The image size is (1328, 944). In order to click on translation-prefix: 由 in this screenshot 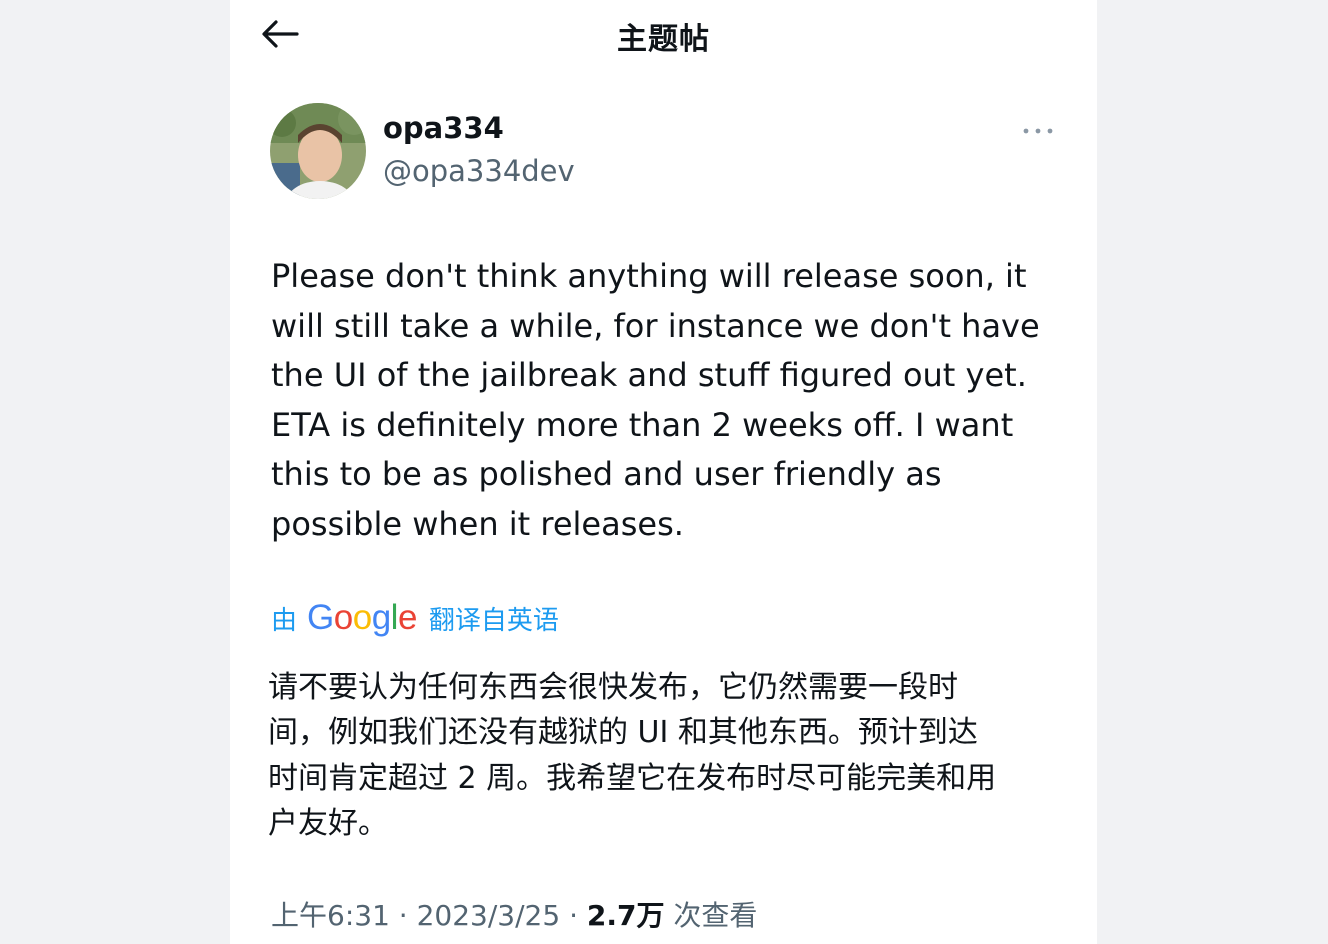, I will do `click(284, 620)`.